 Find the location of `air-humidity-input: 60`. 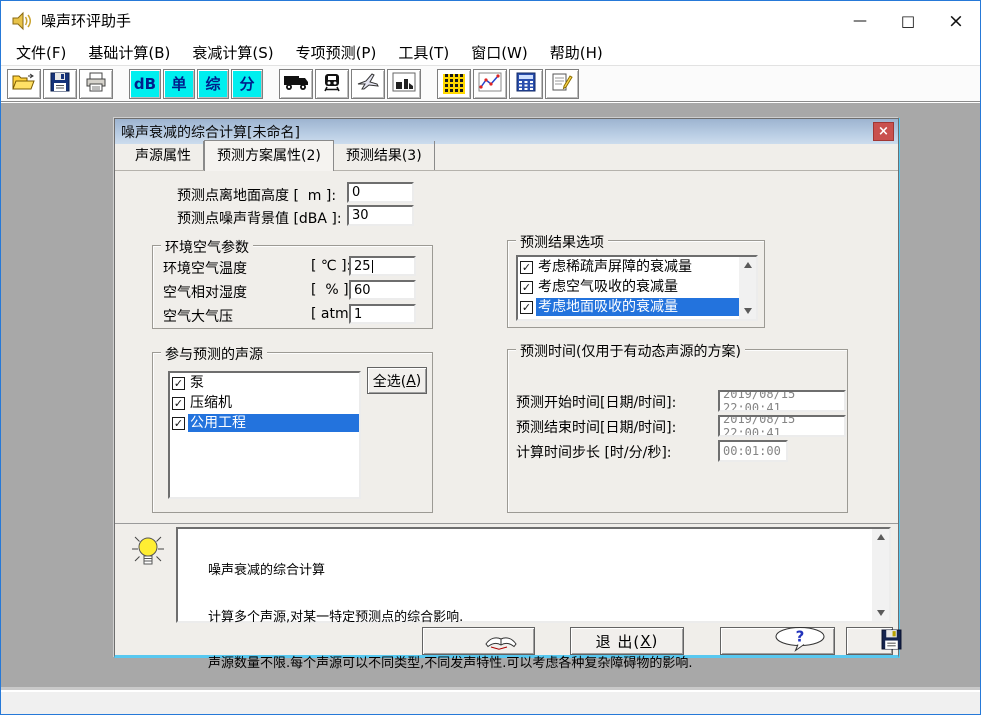

air-humidity-input: 60 is located at coordinates (382, 290).